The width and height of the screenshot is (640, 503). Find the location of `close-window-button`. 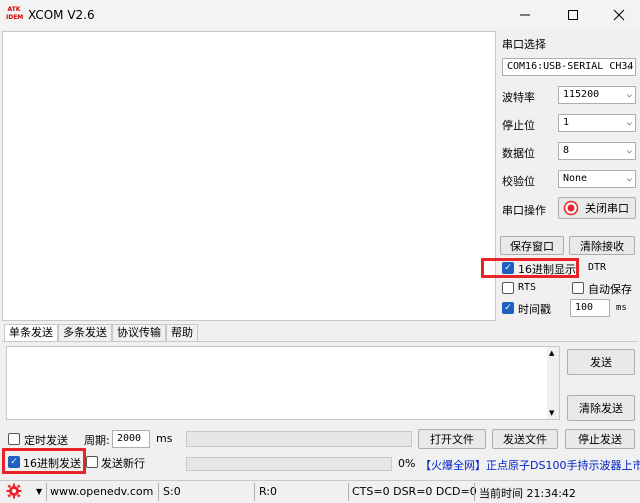

close-window-button is located at coordinates (618, 15).